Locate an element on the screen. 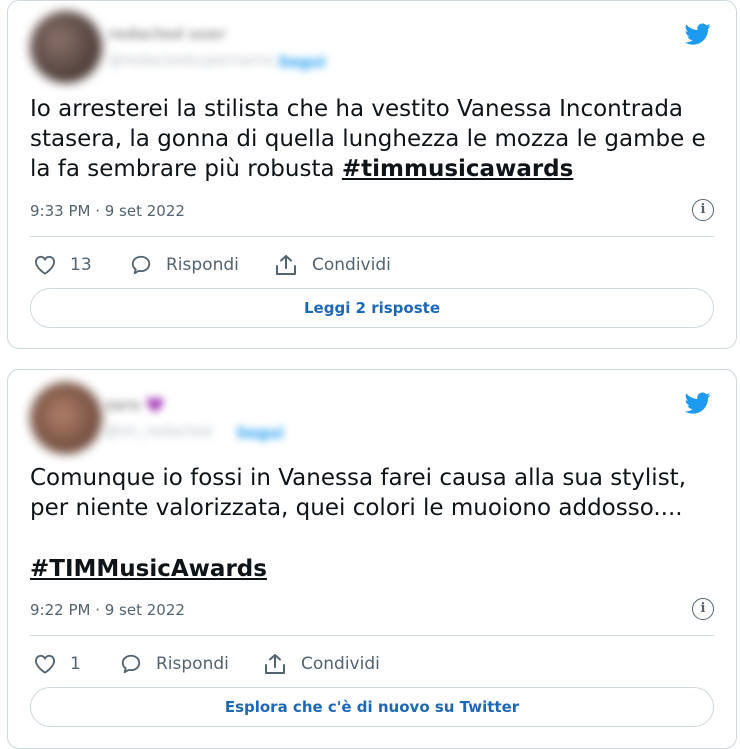  tweet-timestamp: 9:33 PM · 9 set 2022 is located at coordinates (107, 211).